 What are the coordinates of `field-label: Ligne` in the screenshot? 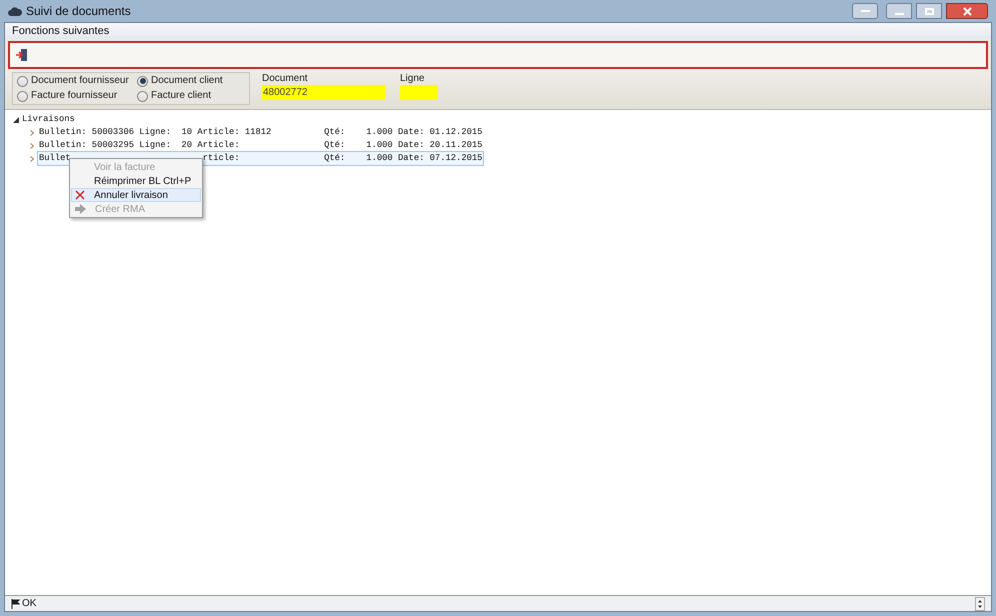 It's located at (413, 78).